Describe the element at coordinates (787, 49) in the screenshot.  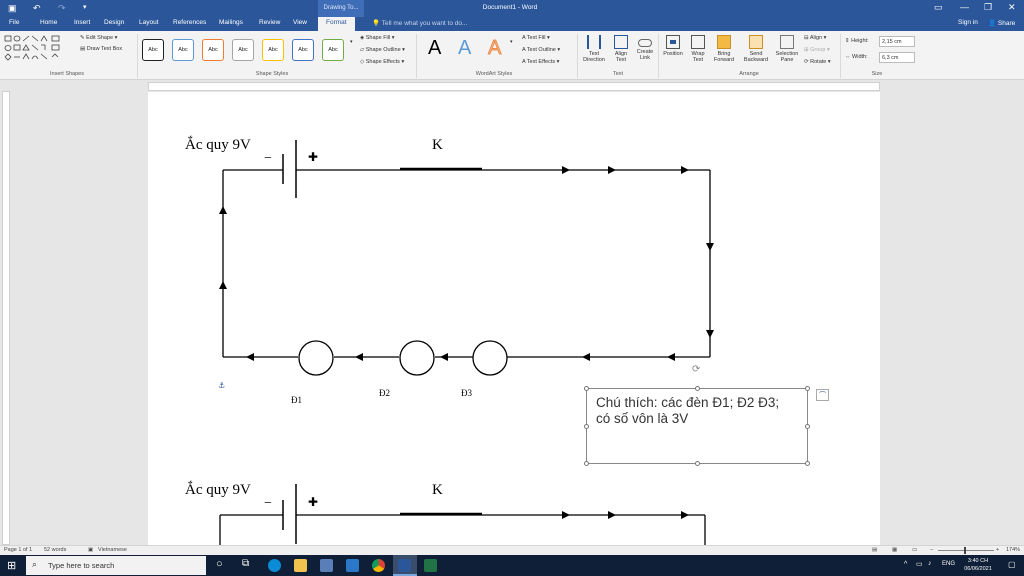
I see `selection-pane-button: Selection Pane` at that location.